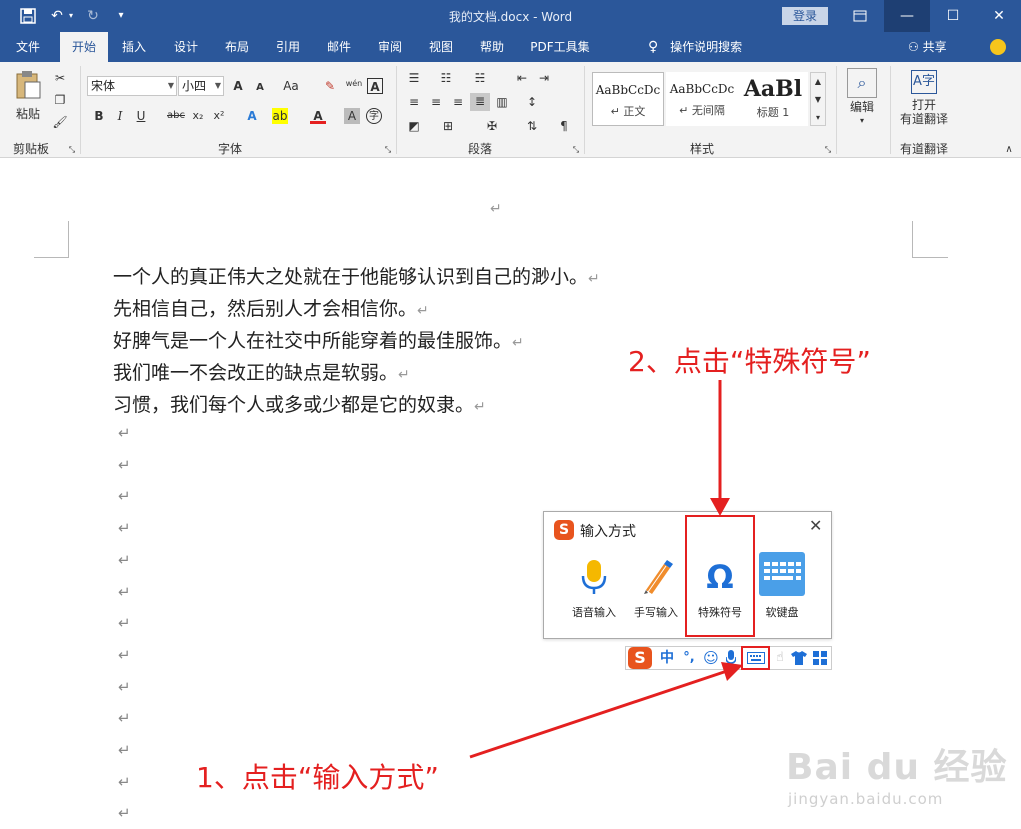  I want to click on annotation-arrows, so click(606, 569).